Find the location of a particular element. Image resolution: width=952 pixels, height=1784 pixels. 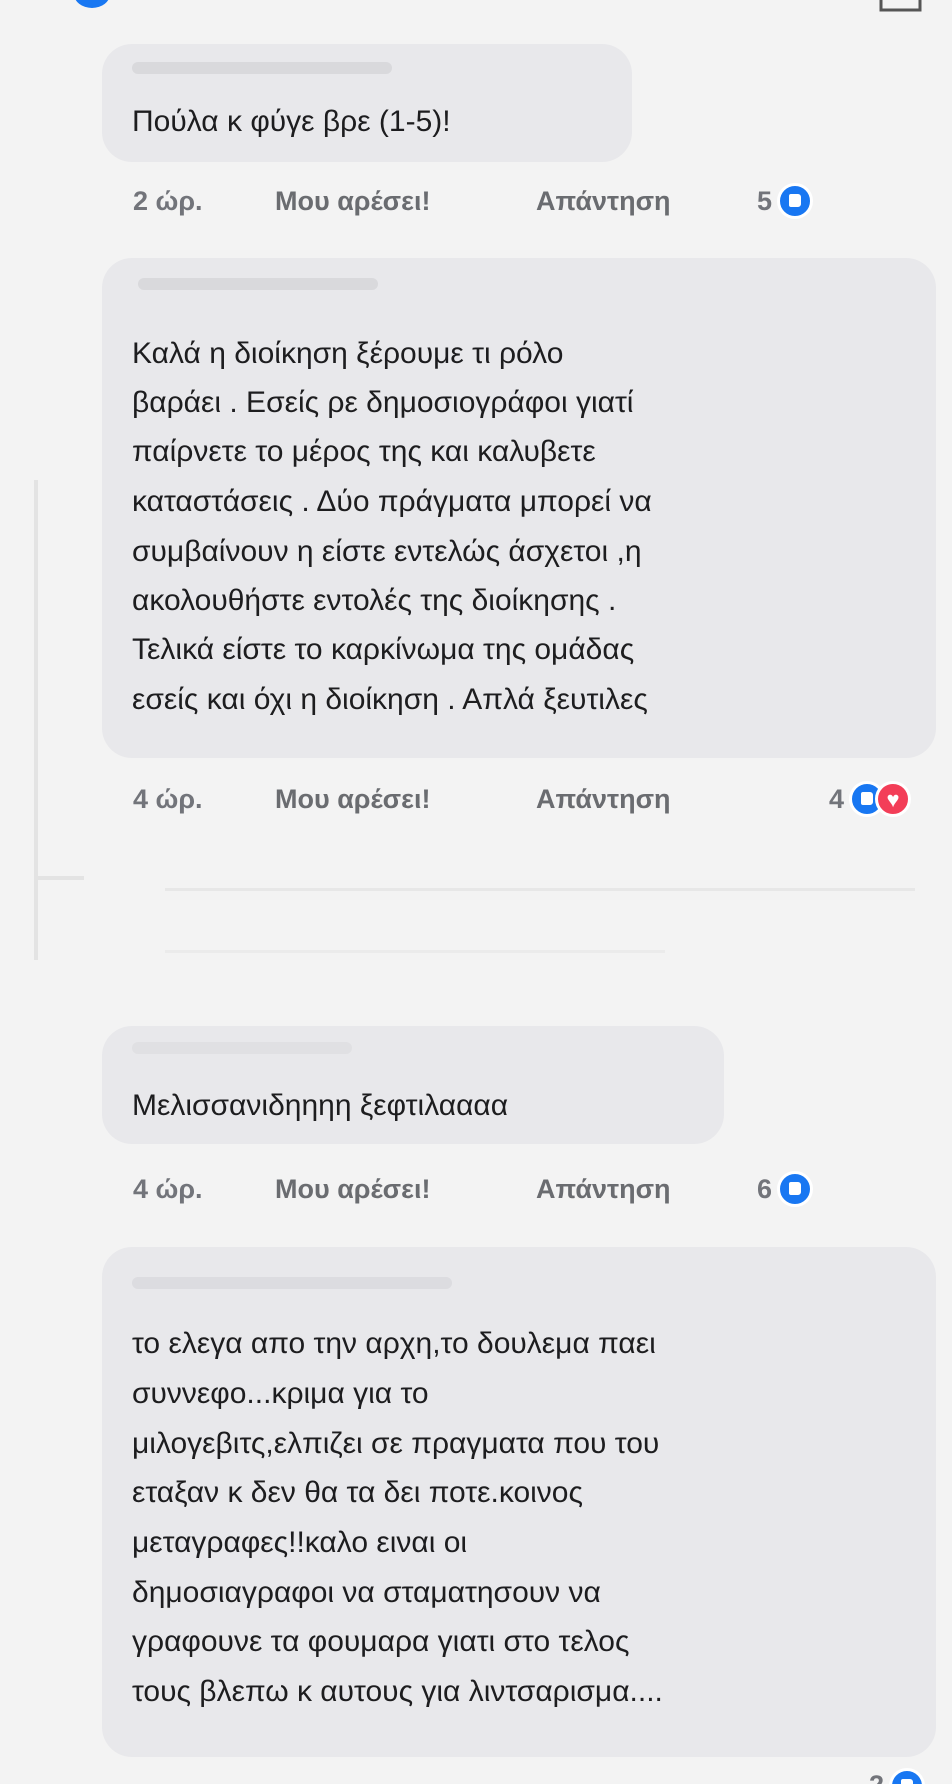

comment-text-line: παίρνετε το μέρος της και καλυβετε is located at coordinates (364, 451).